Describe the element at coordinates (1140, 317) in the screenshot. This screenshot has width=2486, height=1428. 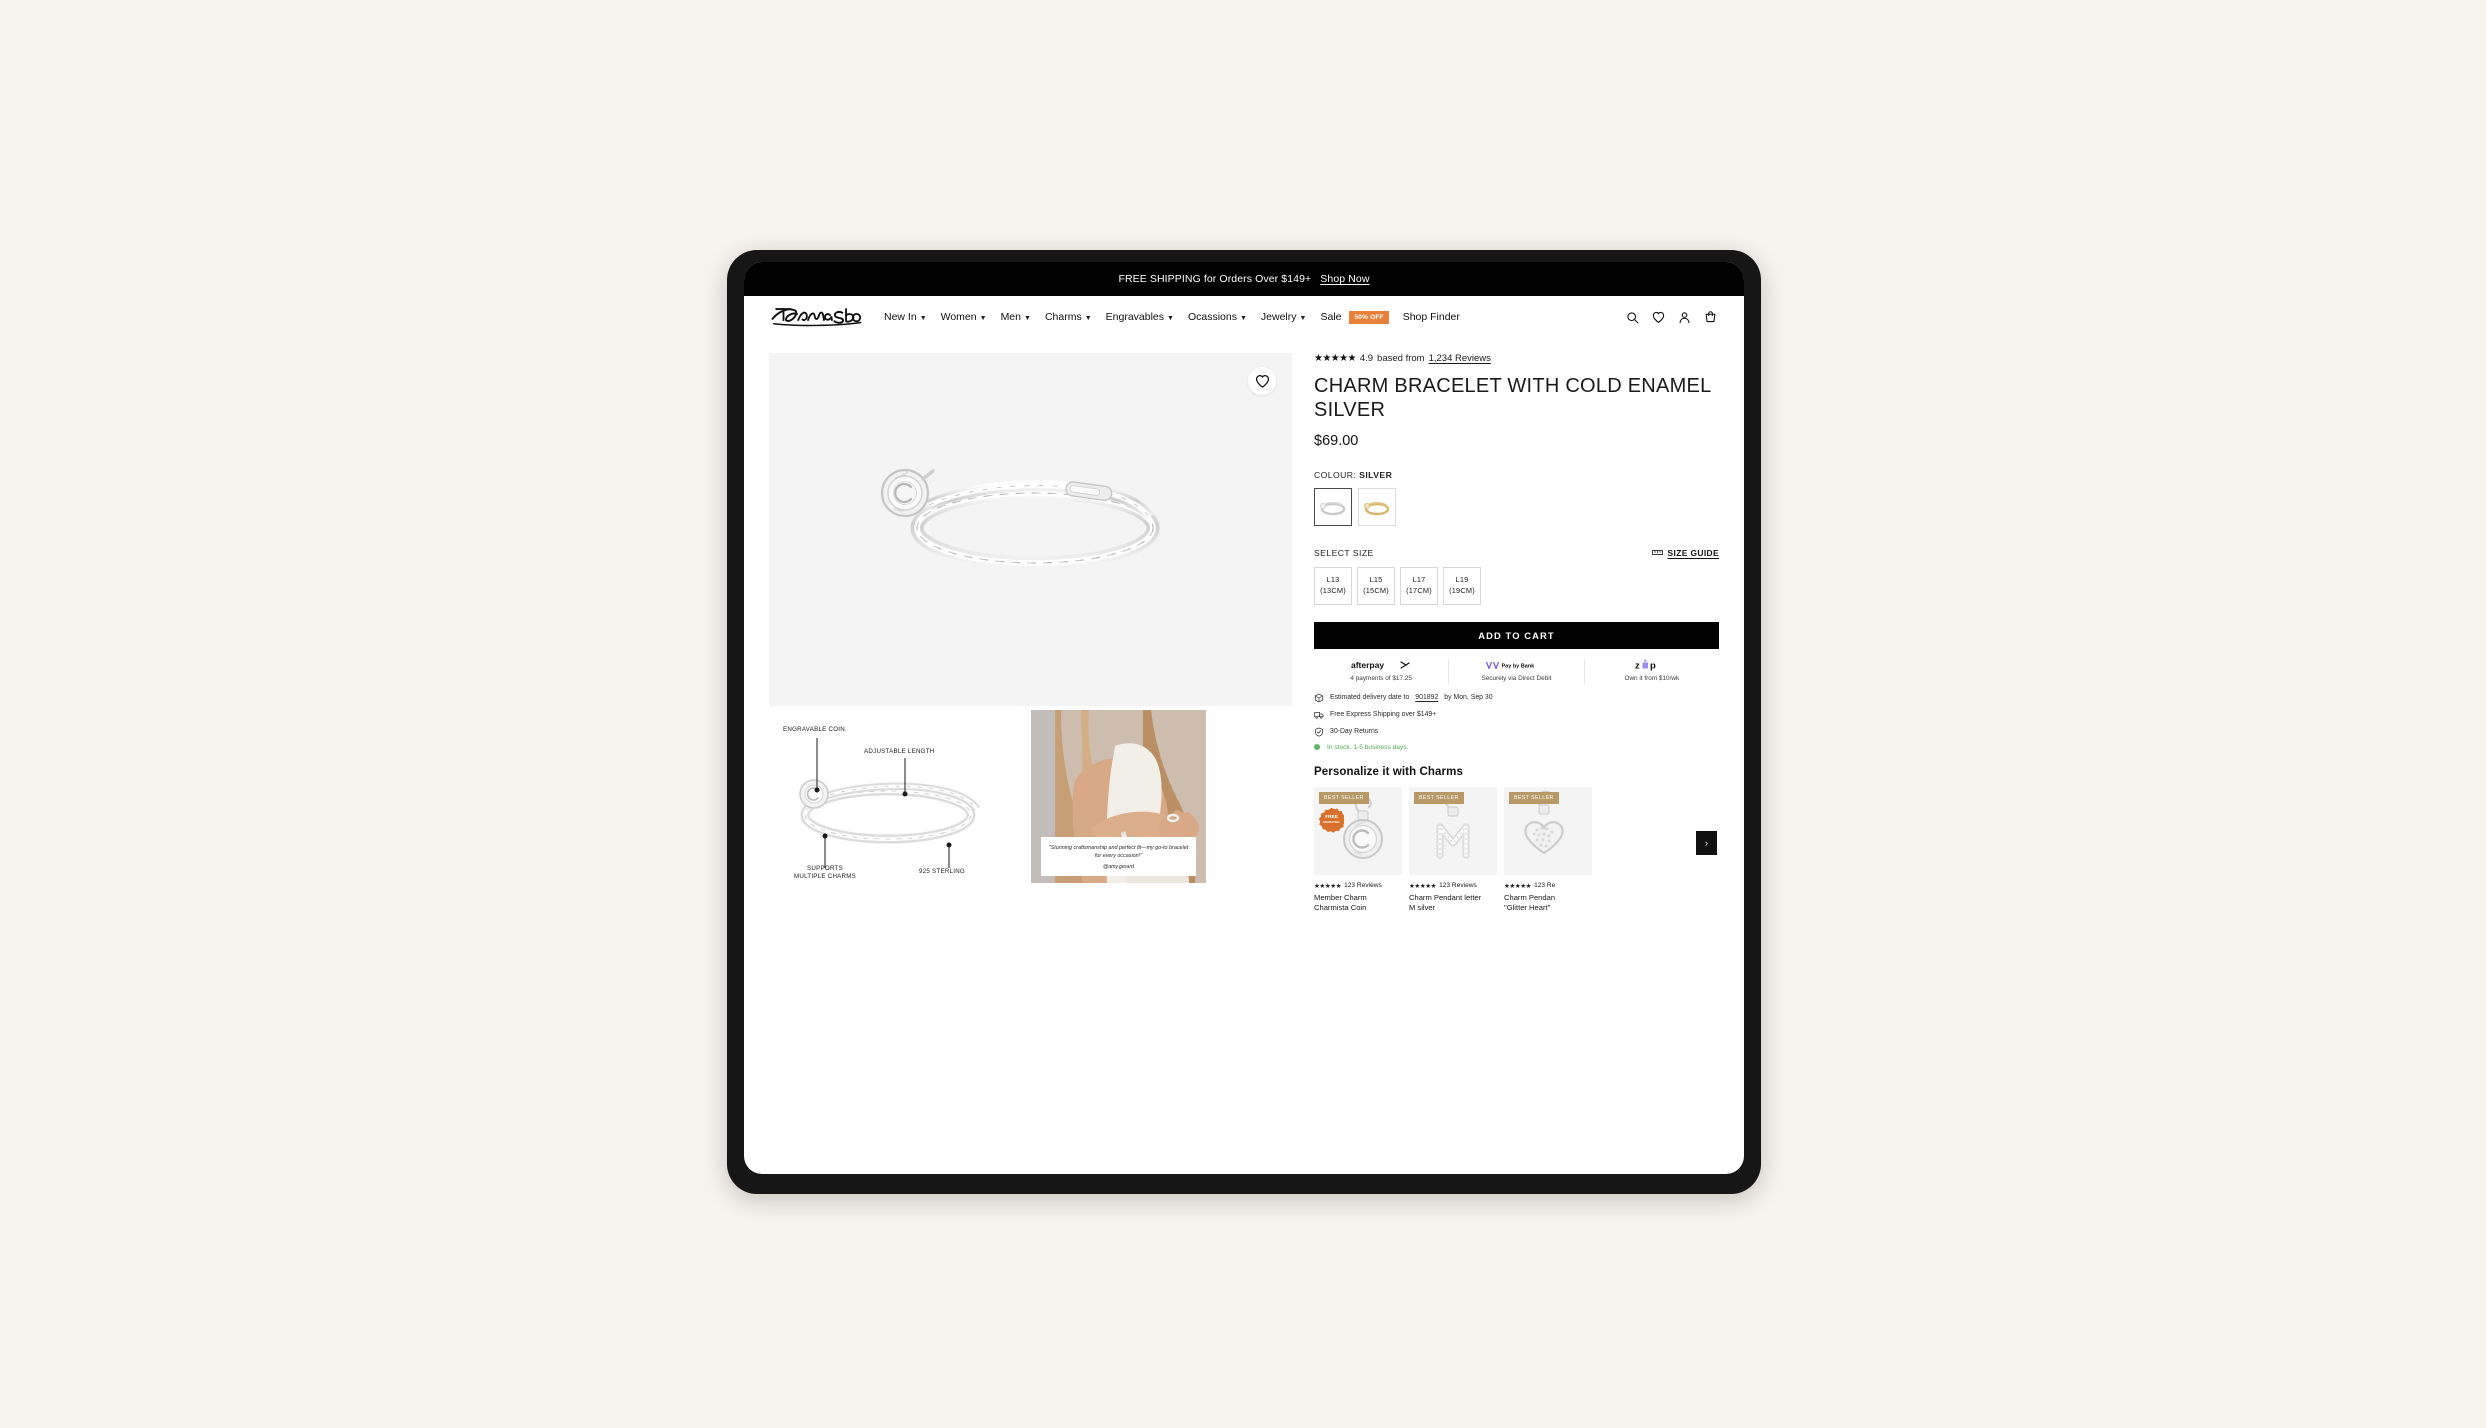
I see `nav-item-engravables: Engravables ▼` at that location.